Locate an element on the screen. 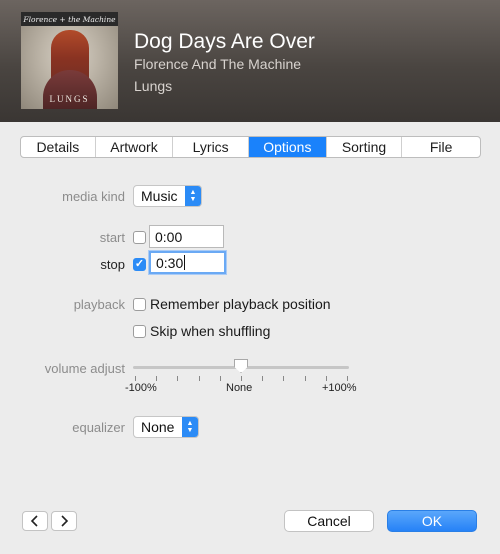  remember-position-checkbox is located at coordinates (139, 304).